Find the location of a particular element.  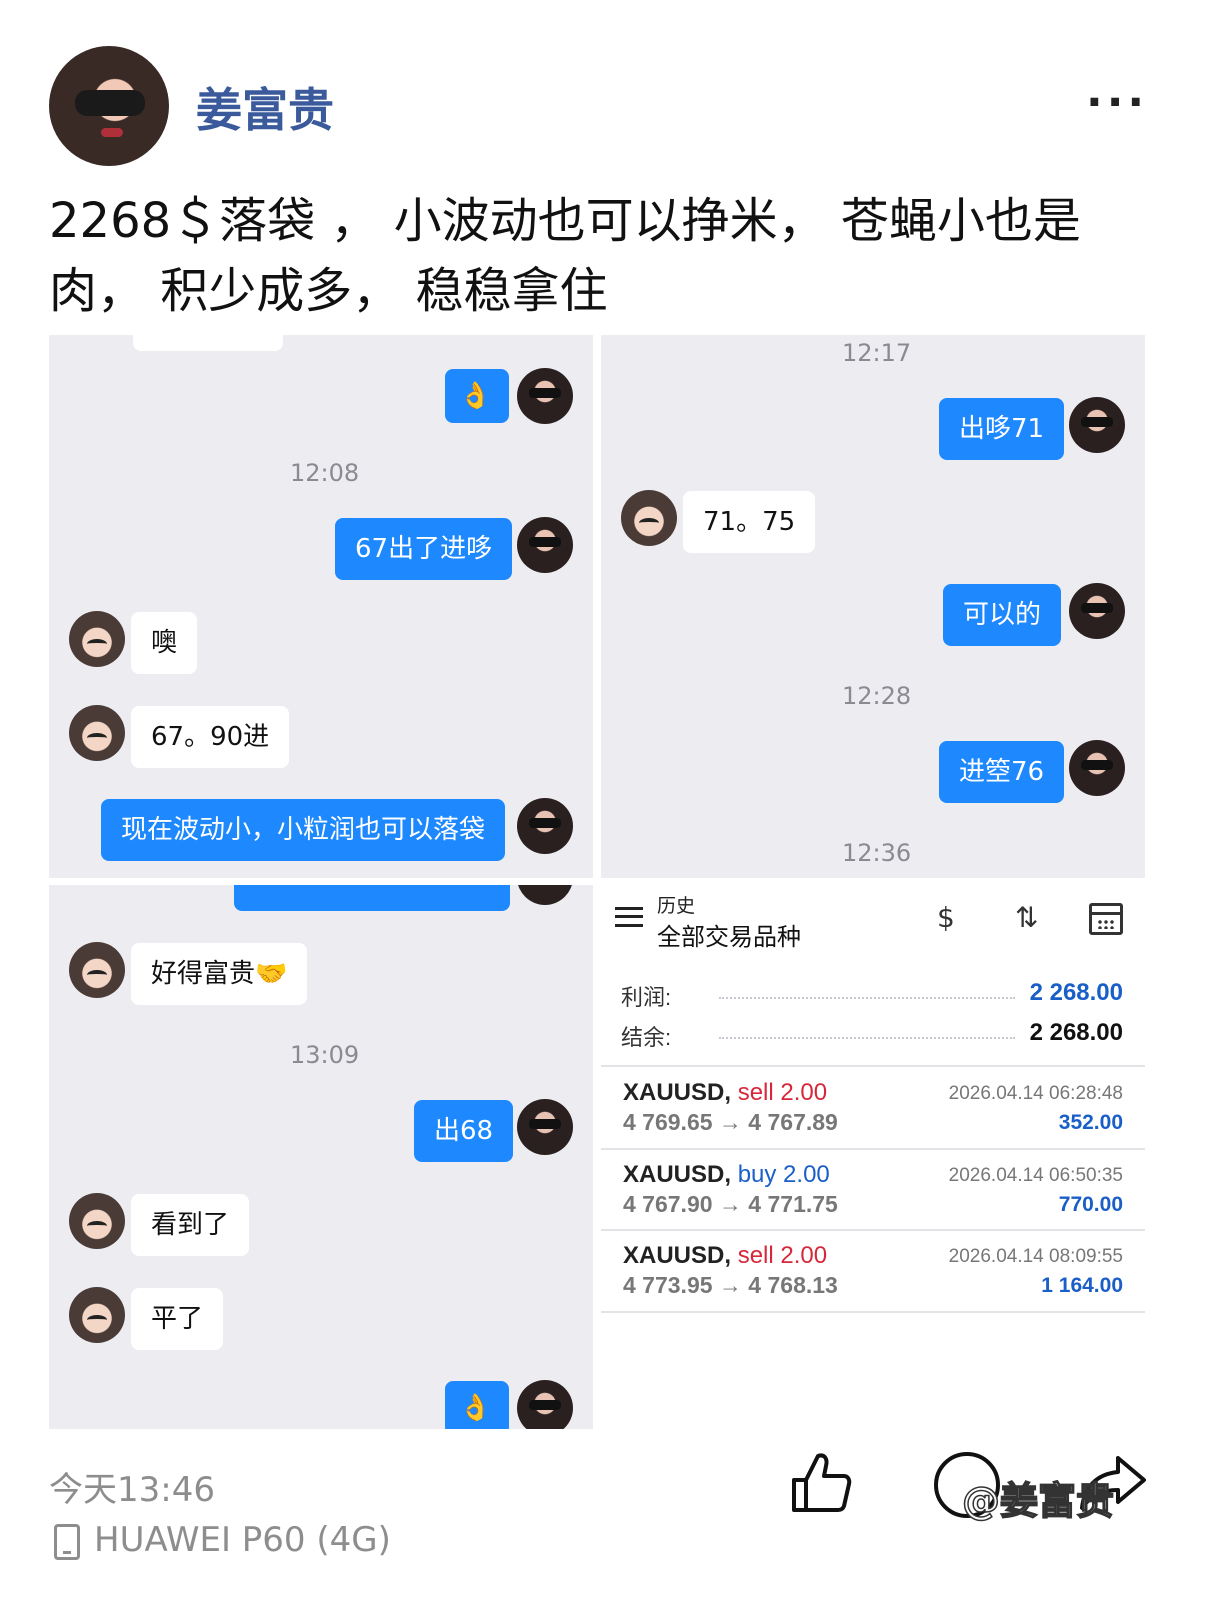

header-subtitle: 历史 is located at coordinates (676, 906).